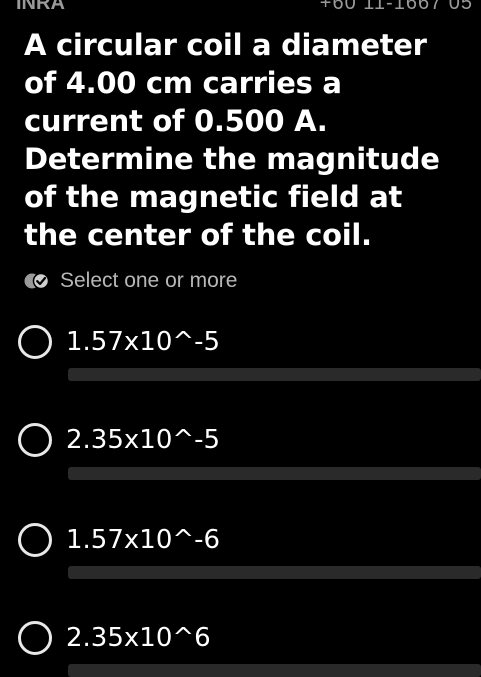  Describe the element at coordinates (249, 342) in the screenshot. I see `option-1: 1.57x10^-5` at that location.